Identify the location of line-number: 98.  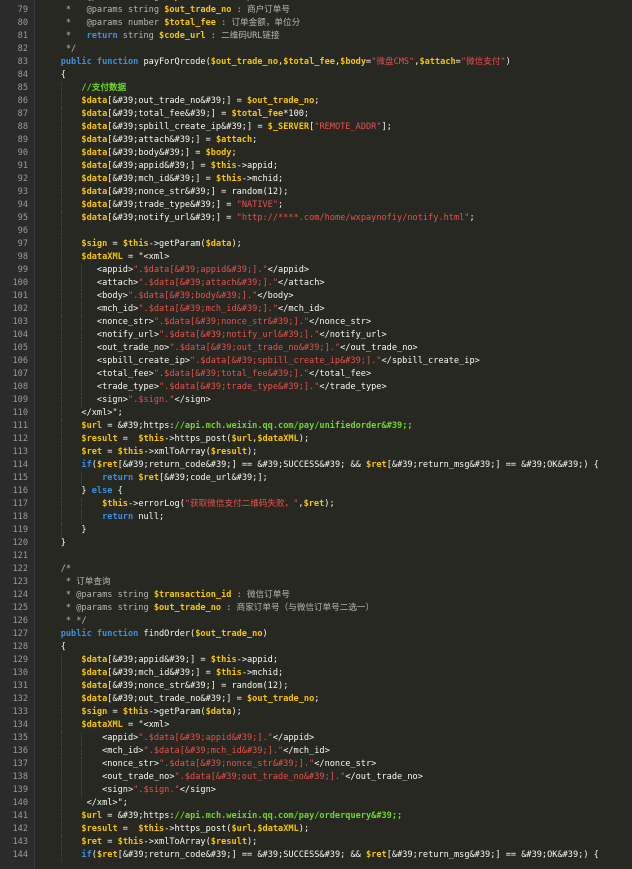
(22, 257).